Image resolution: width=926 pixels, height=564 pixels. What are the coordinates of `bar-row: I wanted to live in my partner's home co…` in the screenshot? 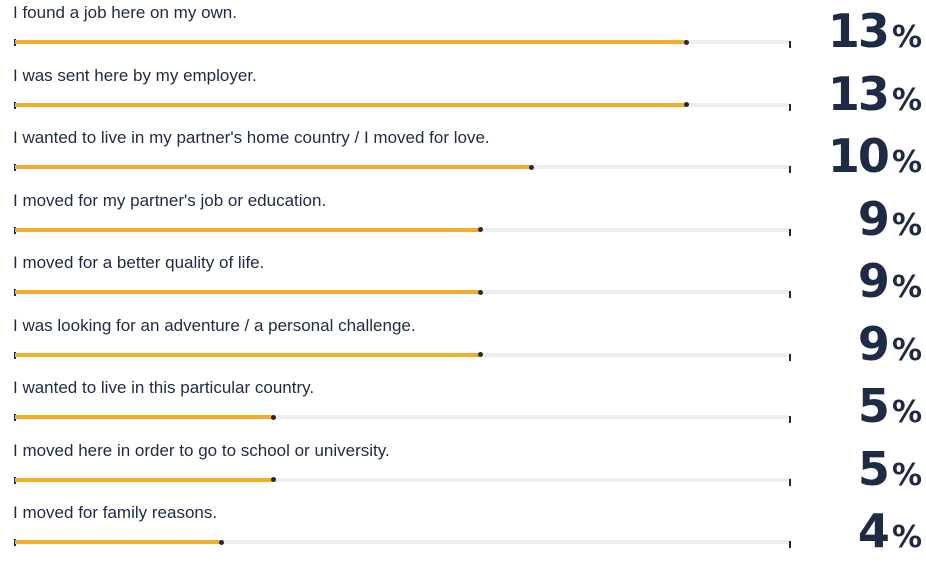 It's located at (463, 158).